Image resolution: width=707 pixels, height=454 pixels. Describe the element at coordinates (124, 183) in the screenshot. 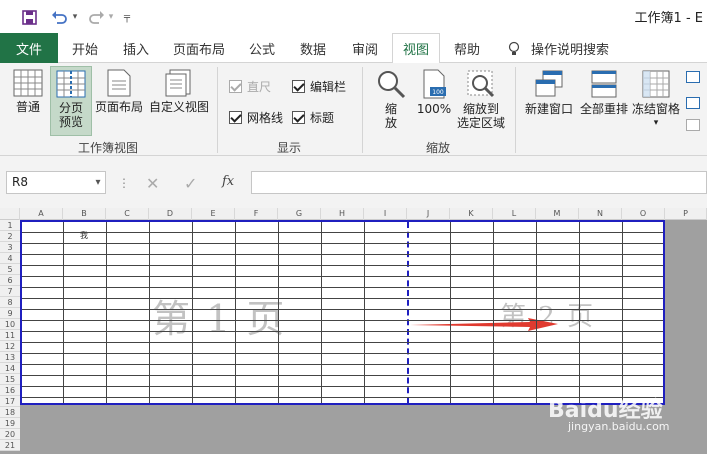

I see `more-options-icon: ⋮` at that location.